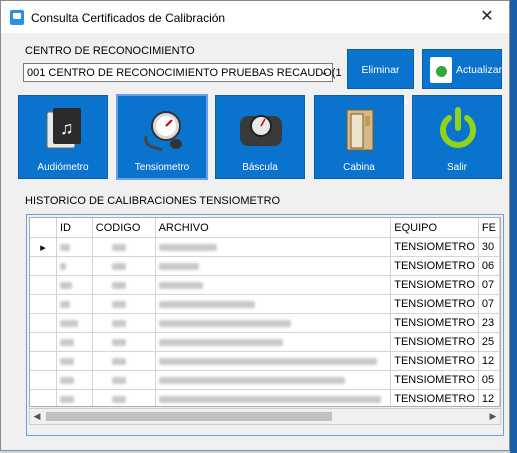  I want to click on actualizar-button: Actualizar, so click(462, 69).